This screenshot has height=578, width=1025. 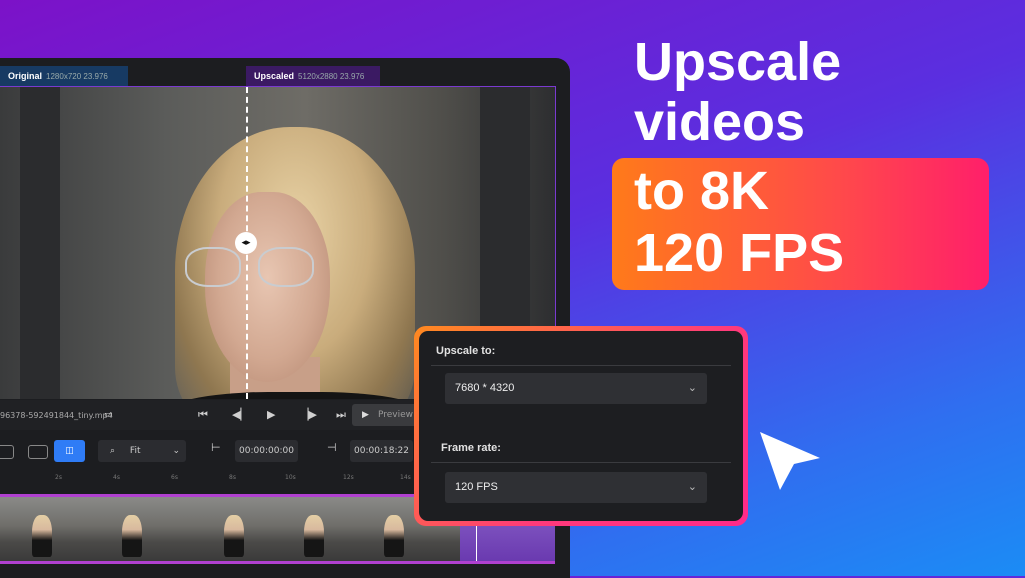 I want to click on ruler-tick: 2s, so click(x=58, y=477).